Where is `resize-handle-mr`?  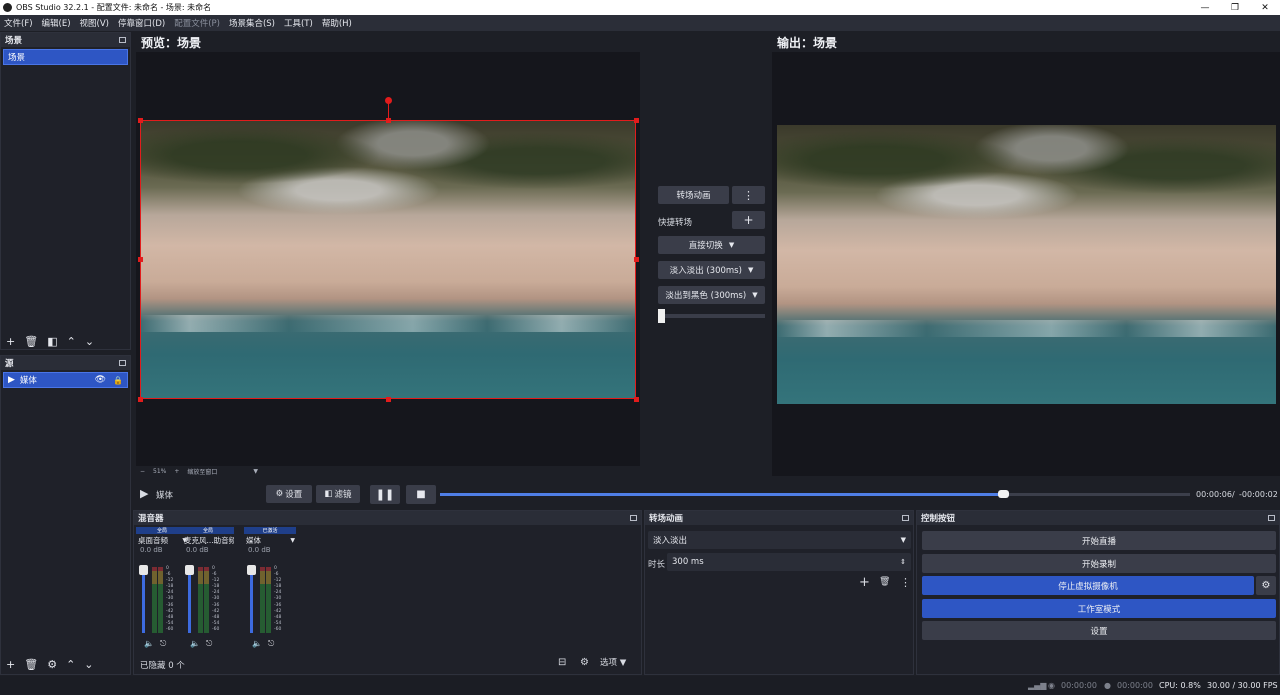
resize-handle-mr is located at coordinates (636, 259).